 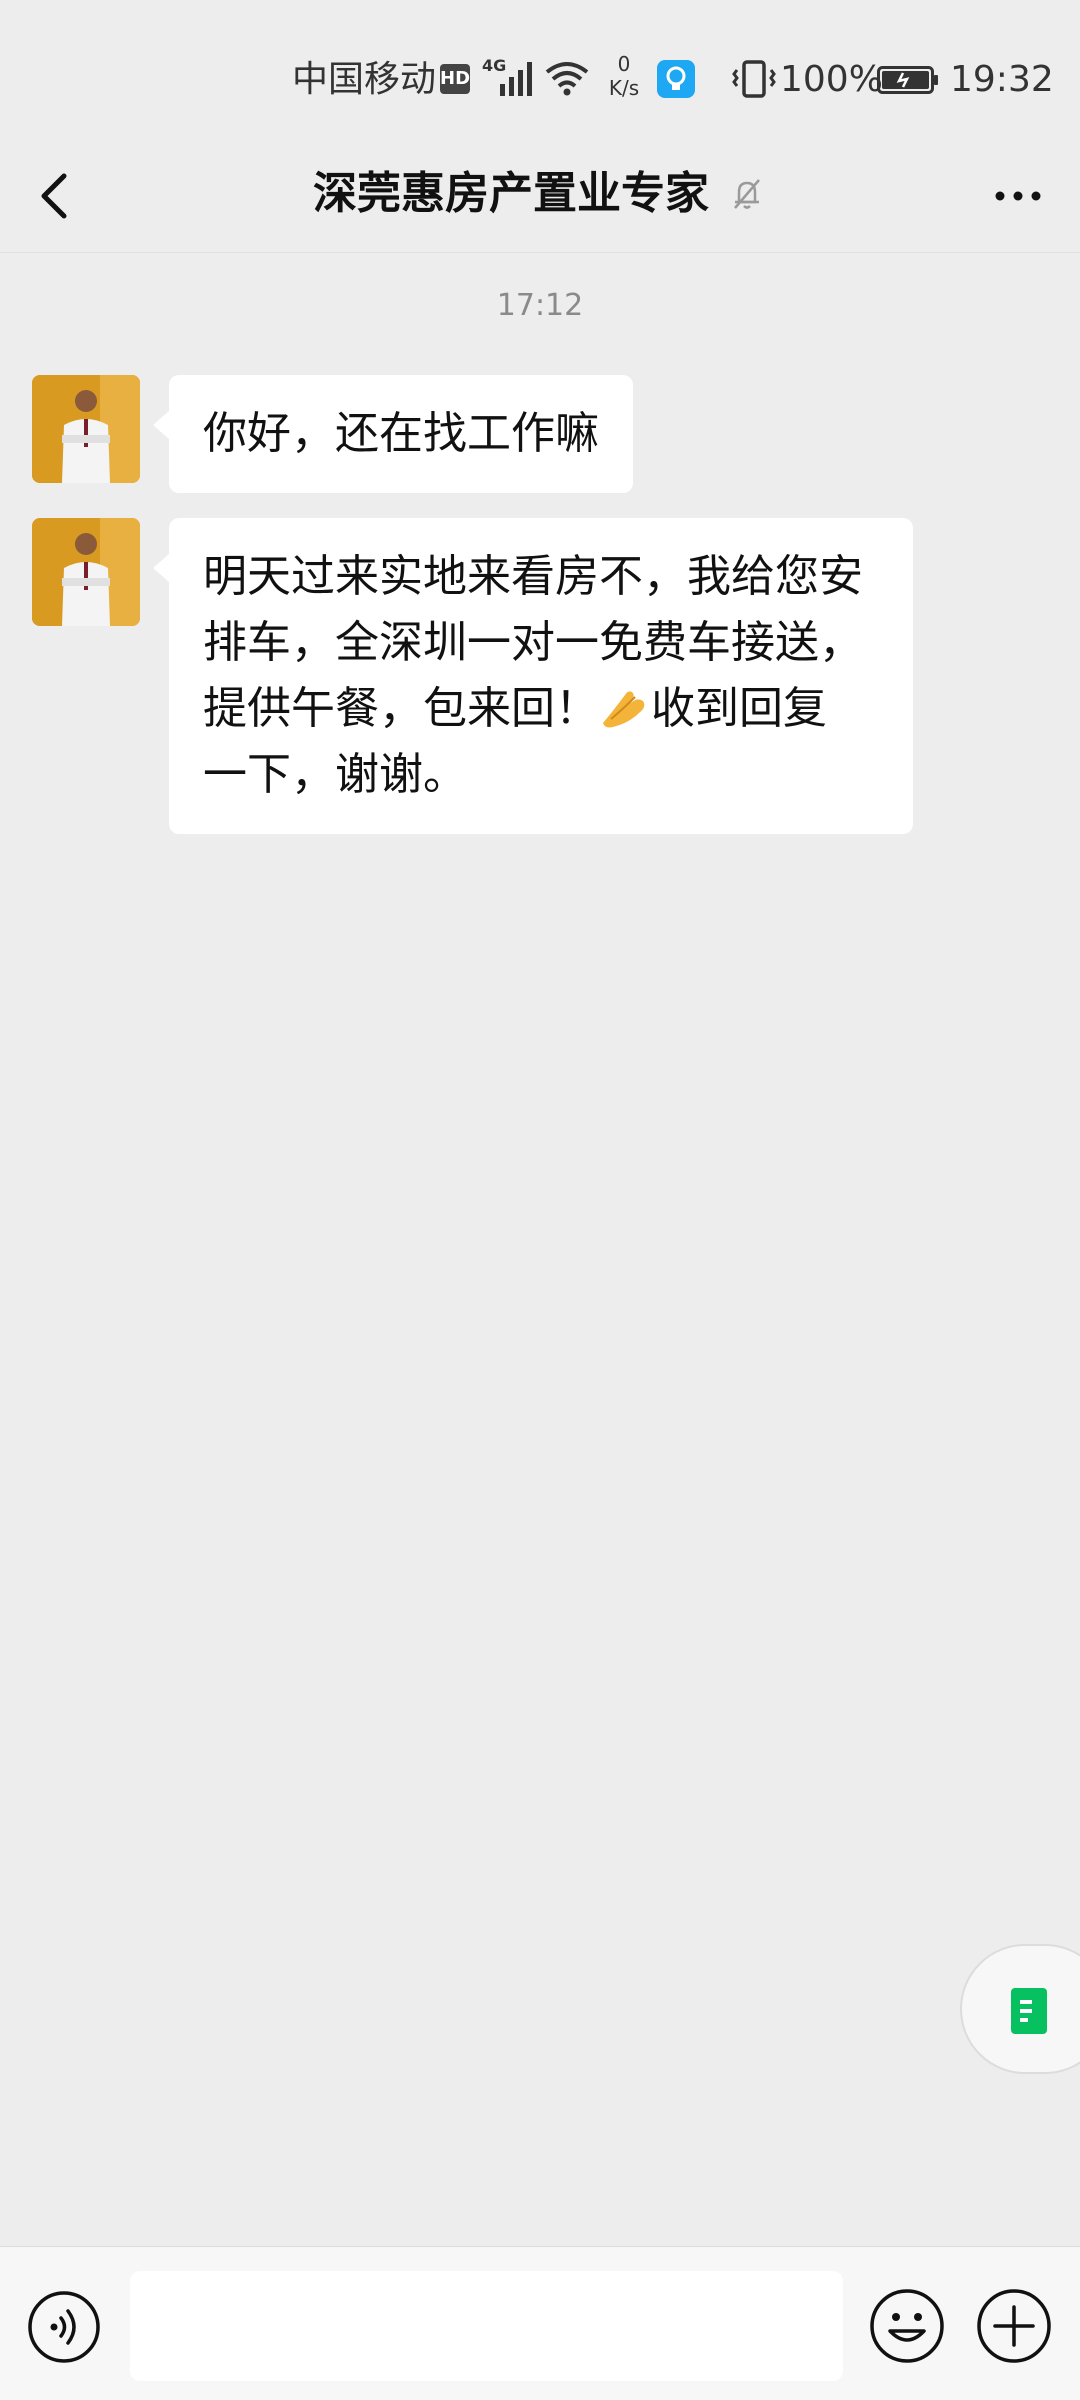 I want to click on pinched-fingers-emoji, so click(x=624, y=709).